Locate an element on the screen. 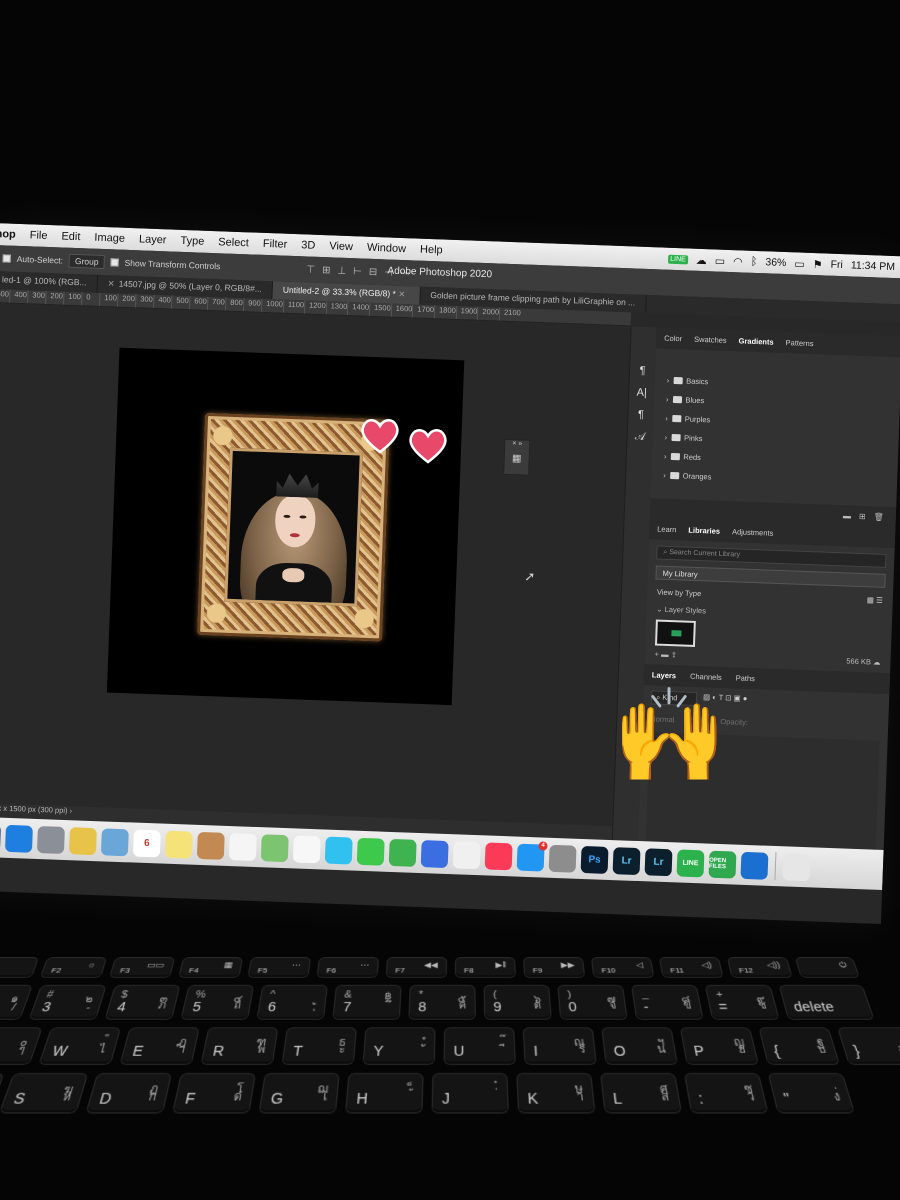 The width and height of the screenshot is (900, 1200). menu-select: Select is located at coordinates (233, 243).